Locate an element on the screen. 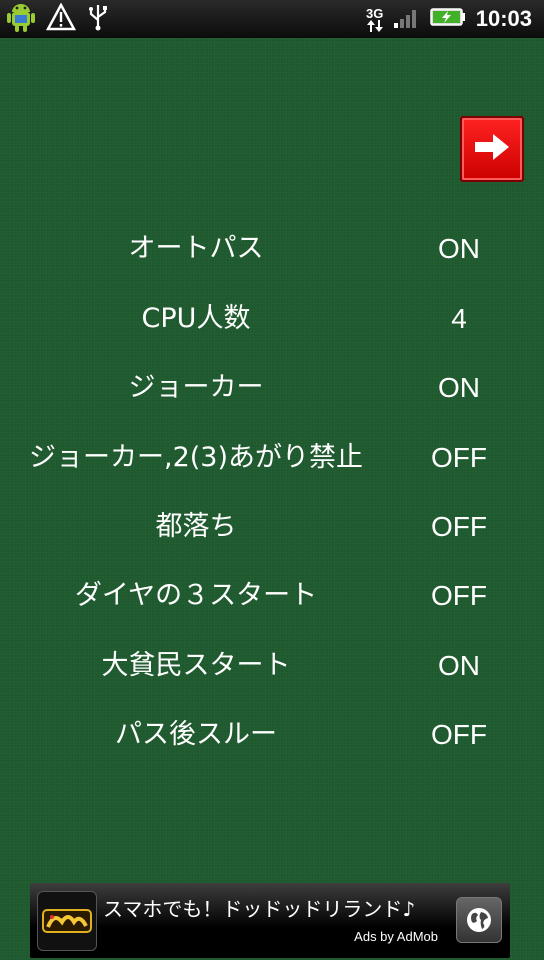 This screenshot has width=544, height=960. setting-label: 大貧民スタート is located at coordinates (196, 665).